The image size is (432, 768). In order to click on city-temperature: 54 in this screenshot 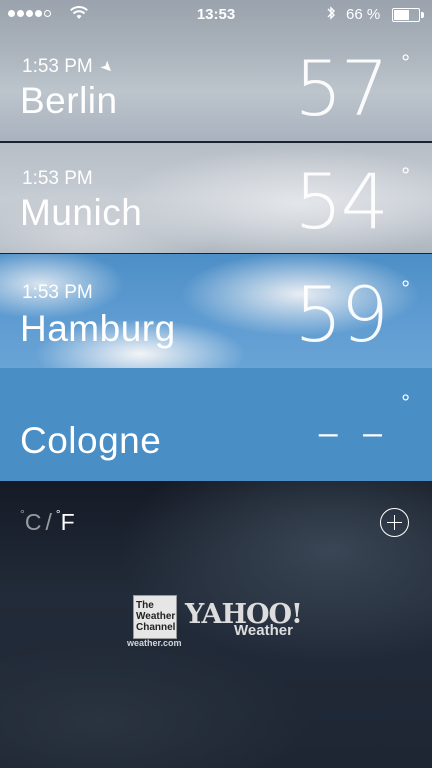, I will do `click(341, 201)`.